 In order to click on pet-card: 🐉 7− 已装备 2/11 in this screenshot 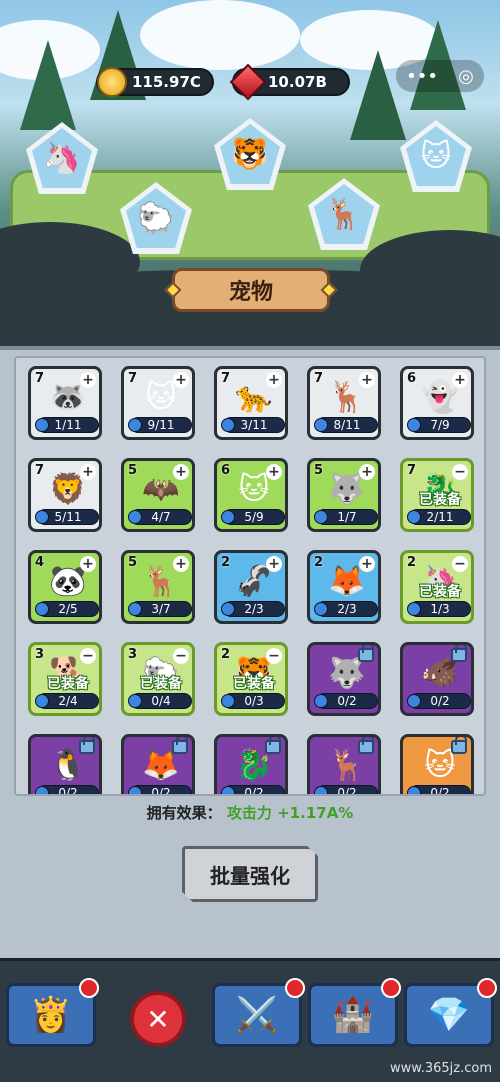, I will do `click(437, 495)`.